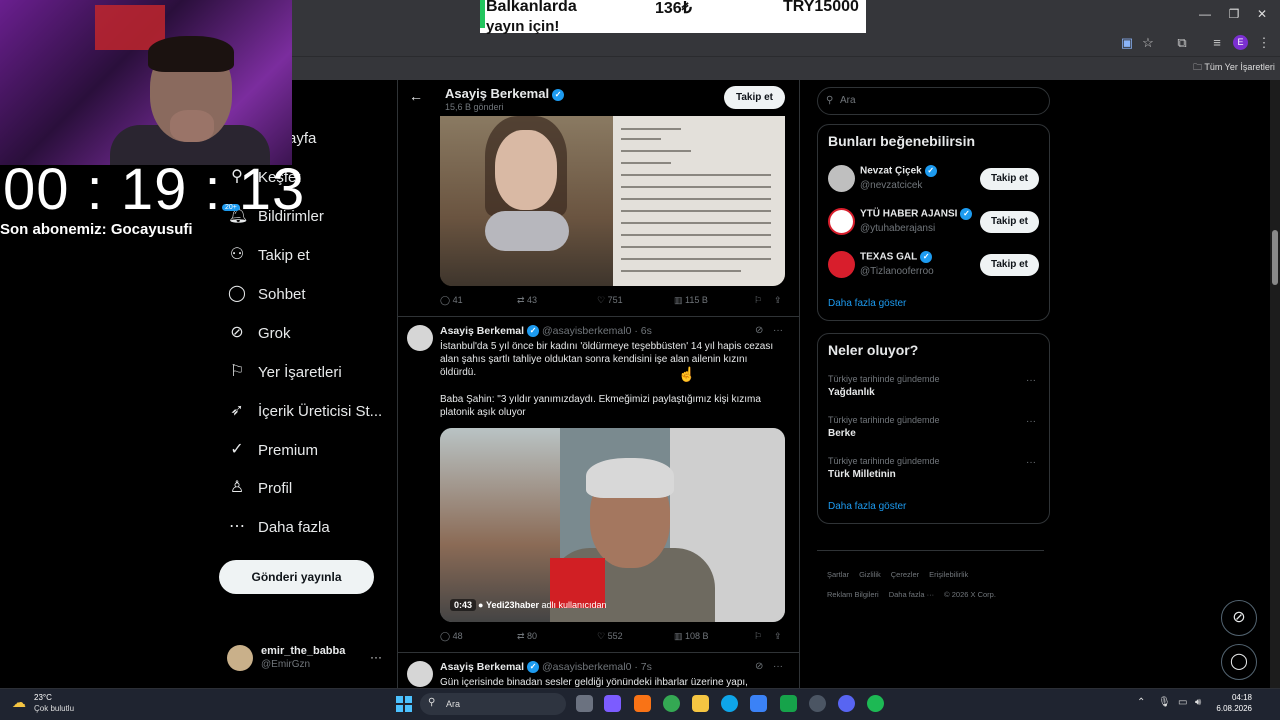 This screenshot has height=720, width=1280. What do you see at coordinates (853, 594) in the screenshot?
I see `footer-link: Reklam Bilgileri` at bounding box center [853, 594].